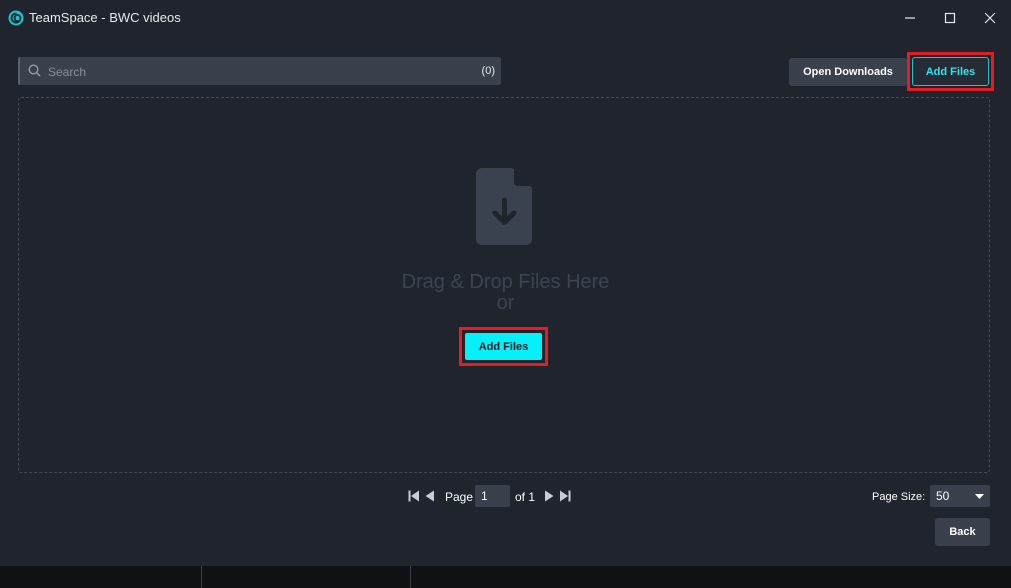 Image resolution: width=1011 pixels, height=588 pixels. I want to click on maximize-button, so click(950, 18).